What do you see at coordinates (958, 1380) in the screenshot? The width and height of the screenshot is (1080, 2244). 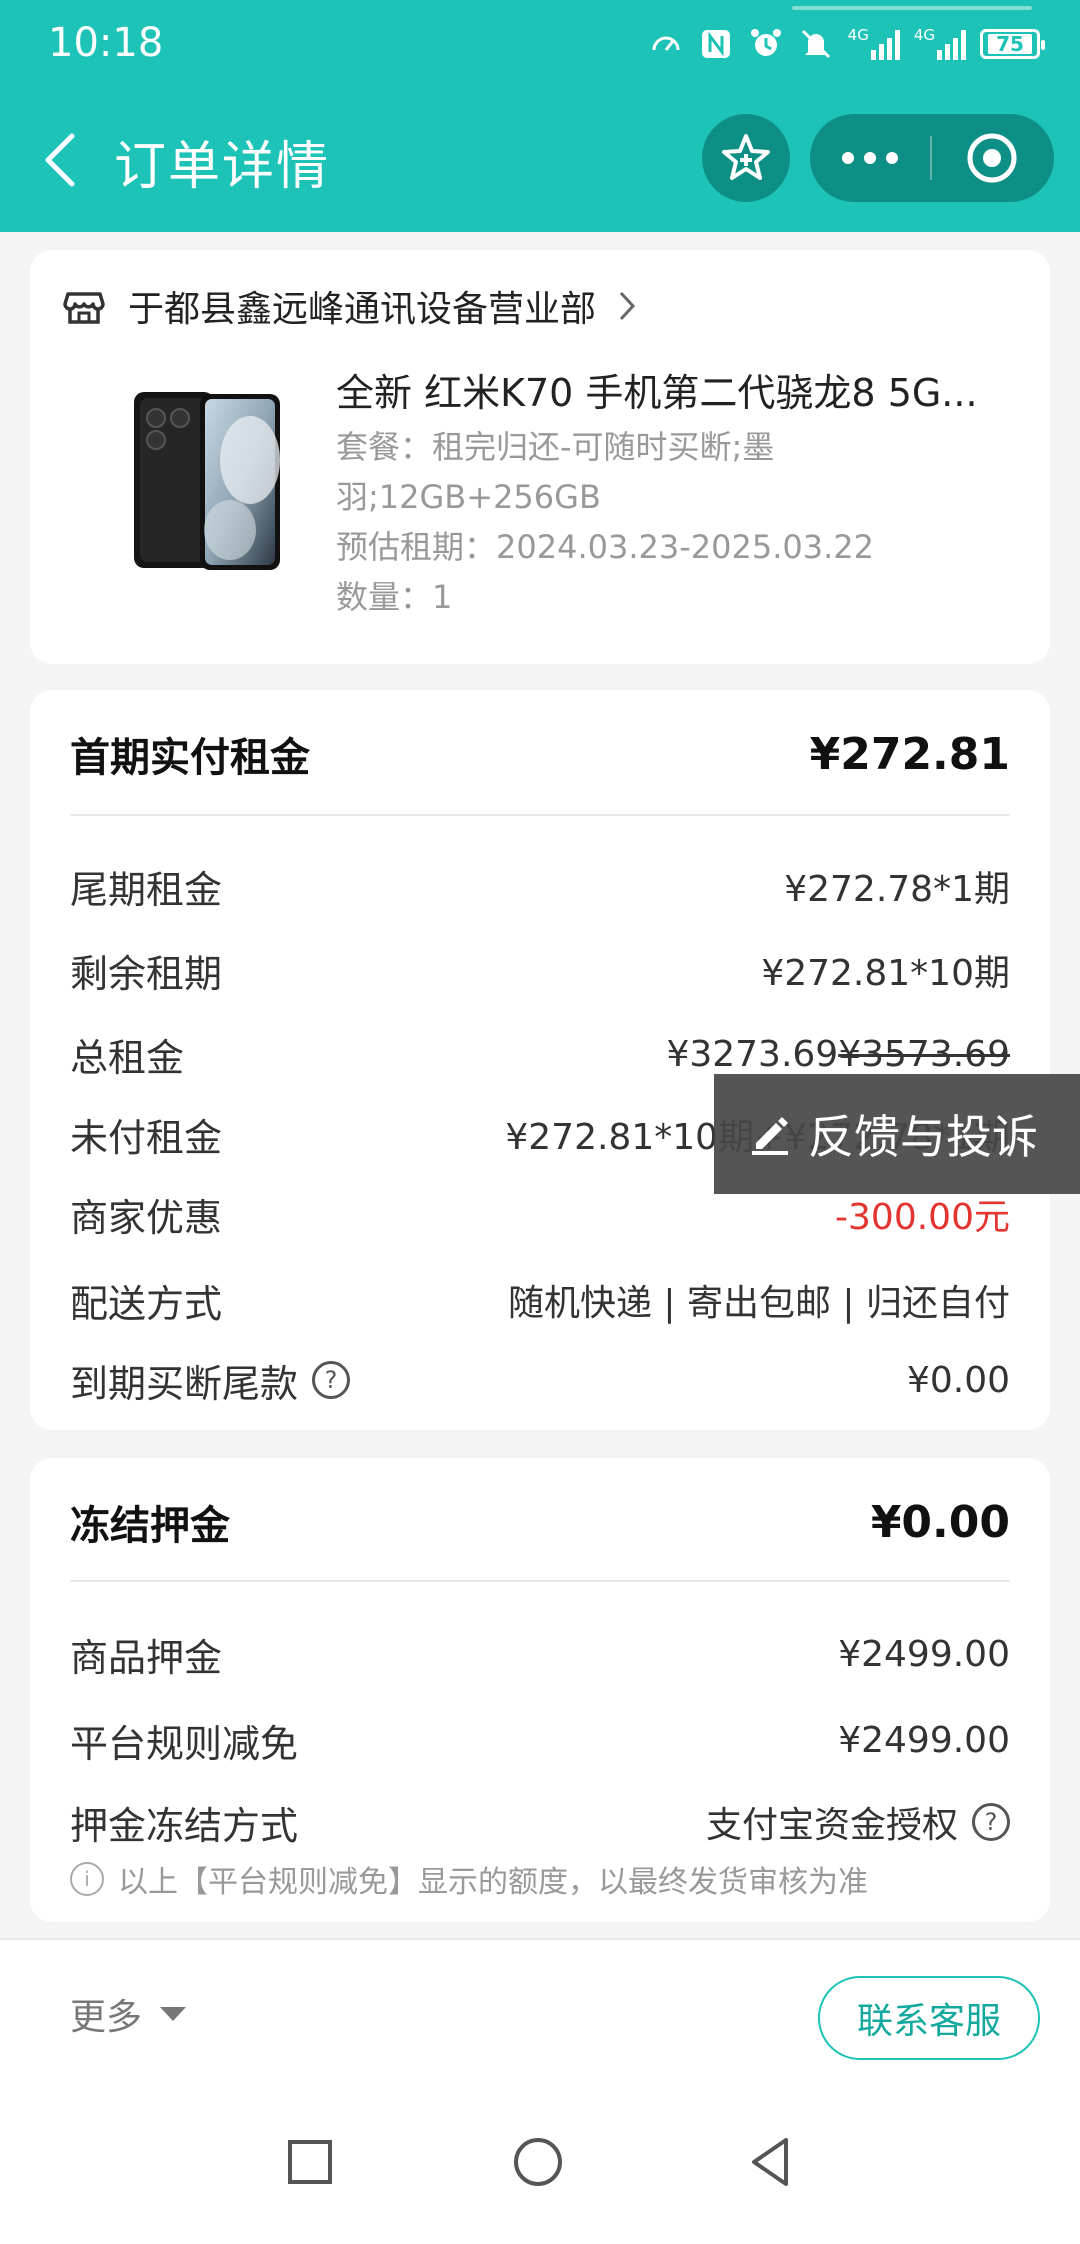 I see `buyout-value: ¥0.00` at bounding box center [958, 1380].